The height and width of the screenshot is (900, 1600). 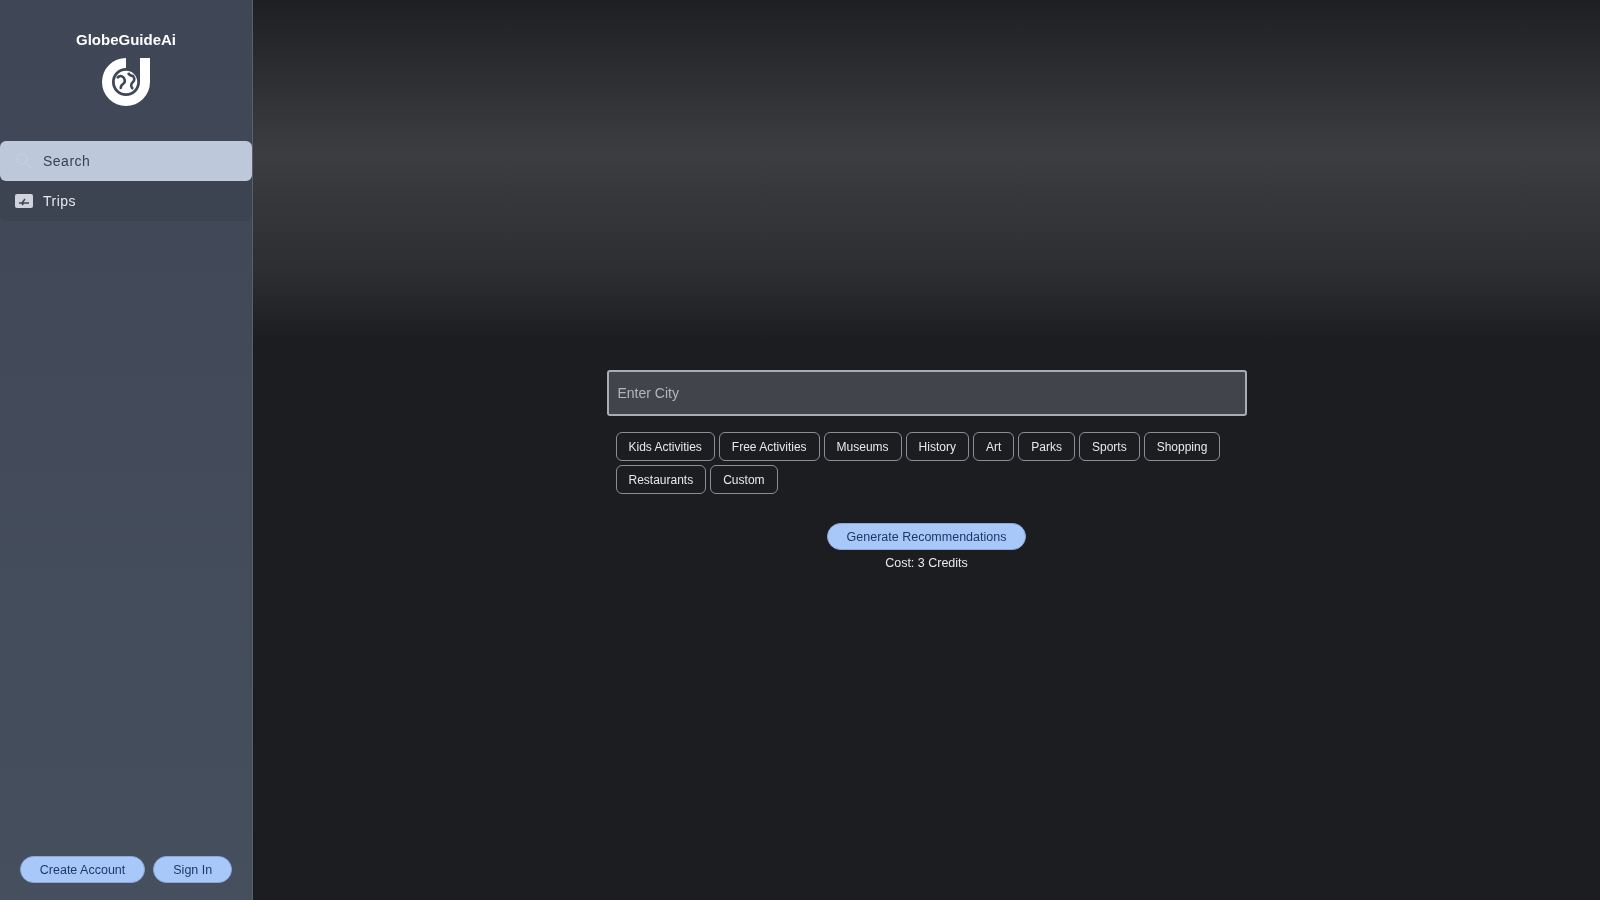 I want to click on account-button: Sign In, so click(x=193, y=869).